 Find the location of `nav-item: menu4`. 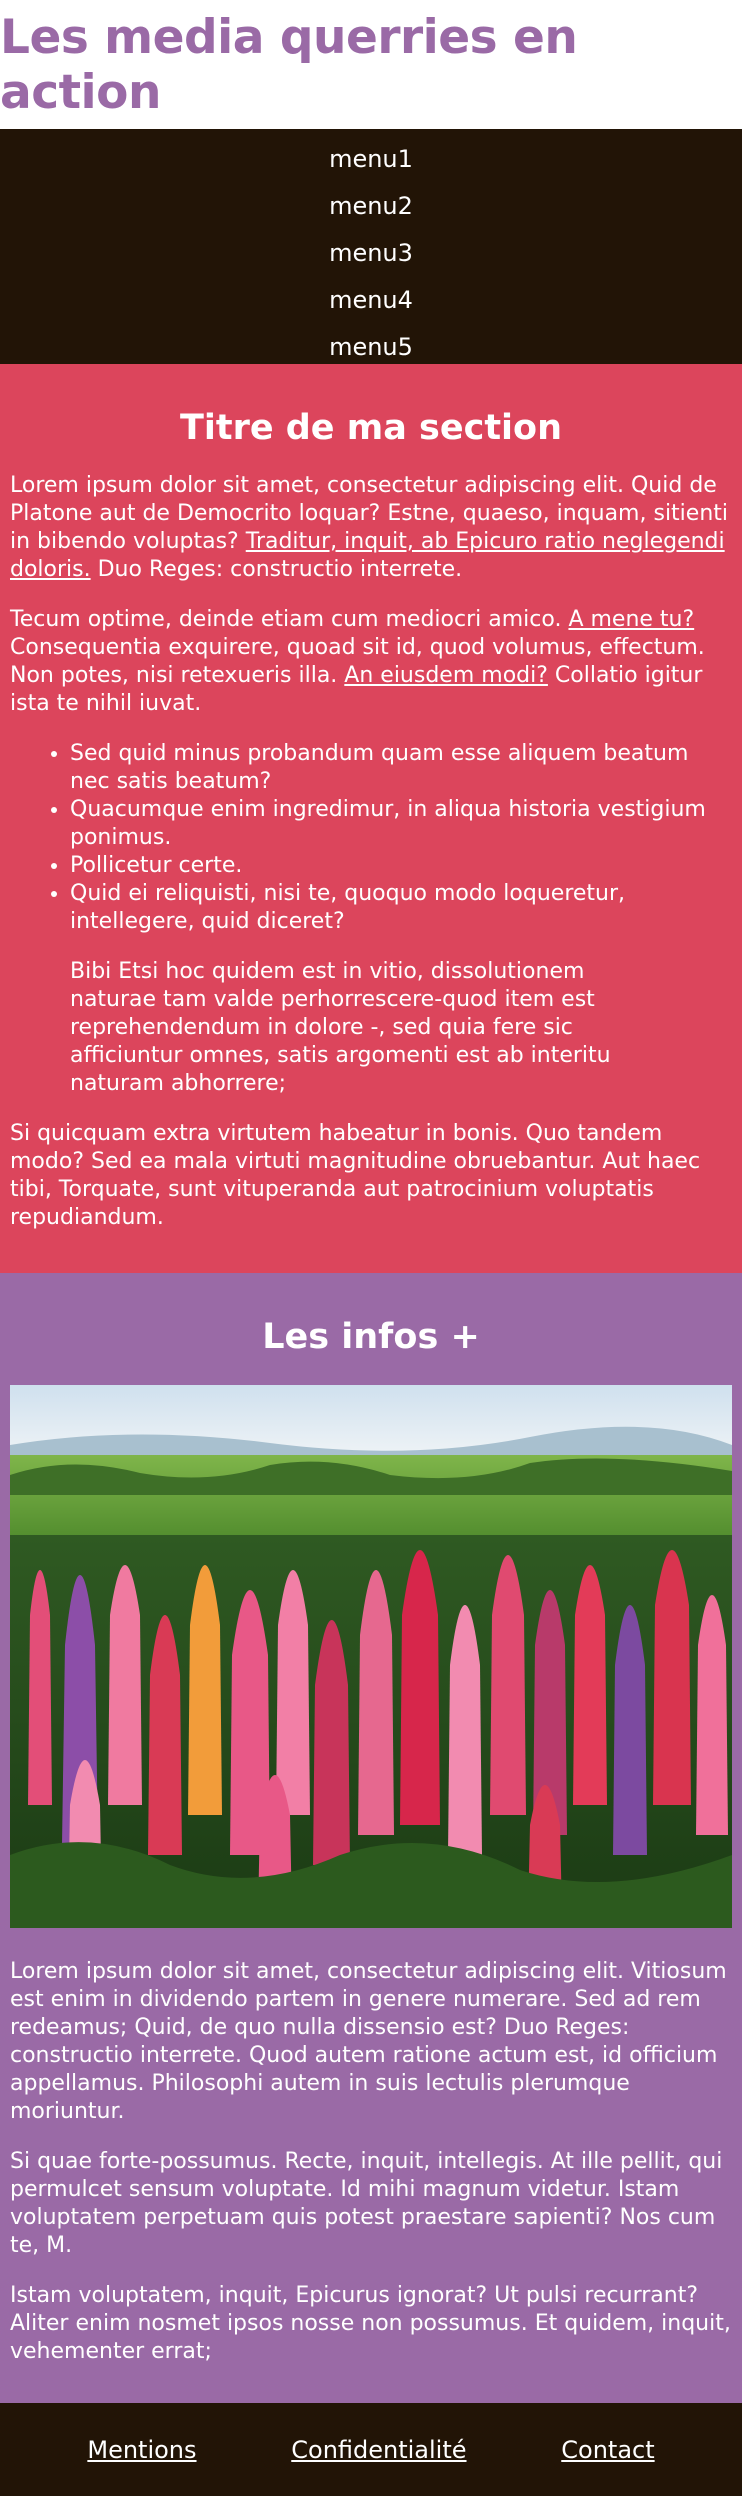

nav-item: menu4 is located at coordinates (371, 299).